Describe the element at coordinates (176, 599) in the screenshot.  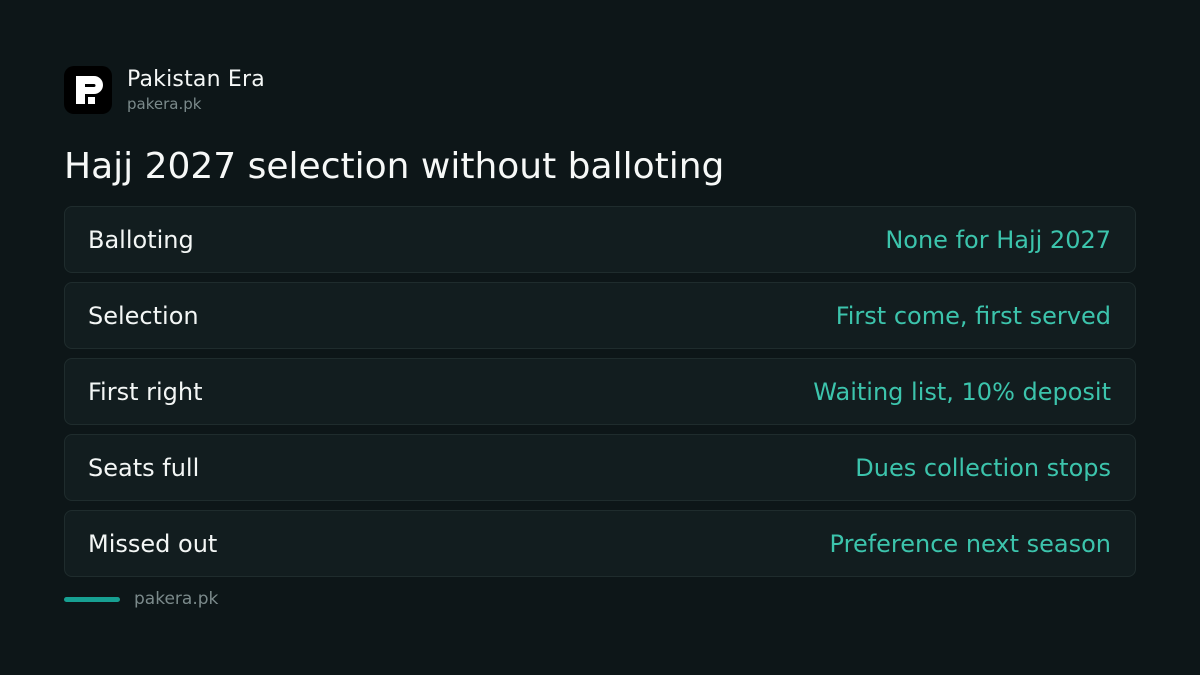
I see `footer-domain: pakera.pk` at that location.